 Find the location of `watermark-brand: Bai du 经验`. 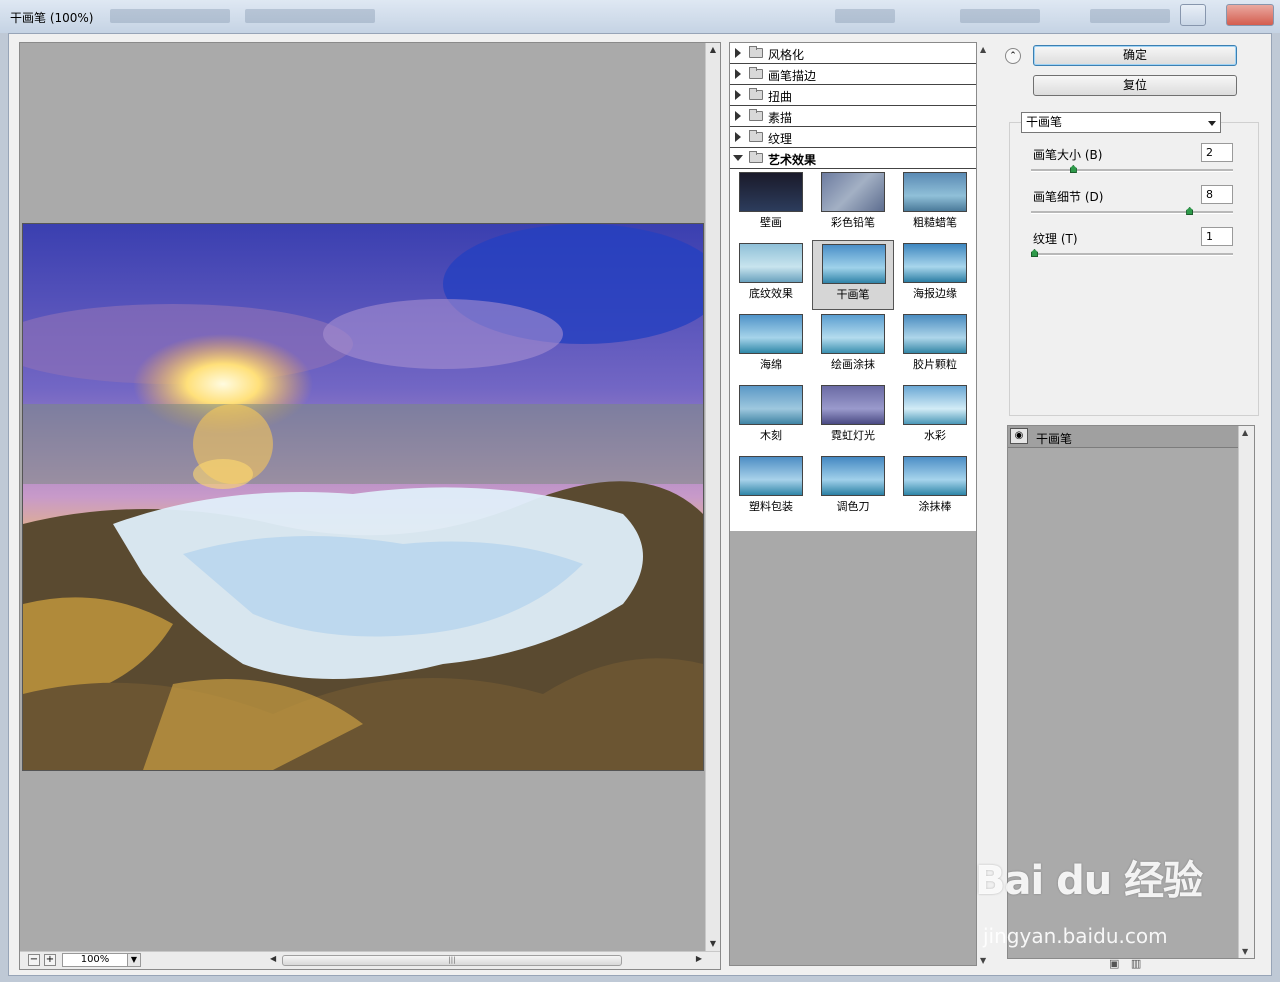

watermark-brand: Bai du 经验 is located at coordinates (1089, 881).